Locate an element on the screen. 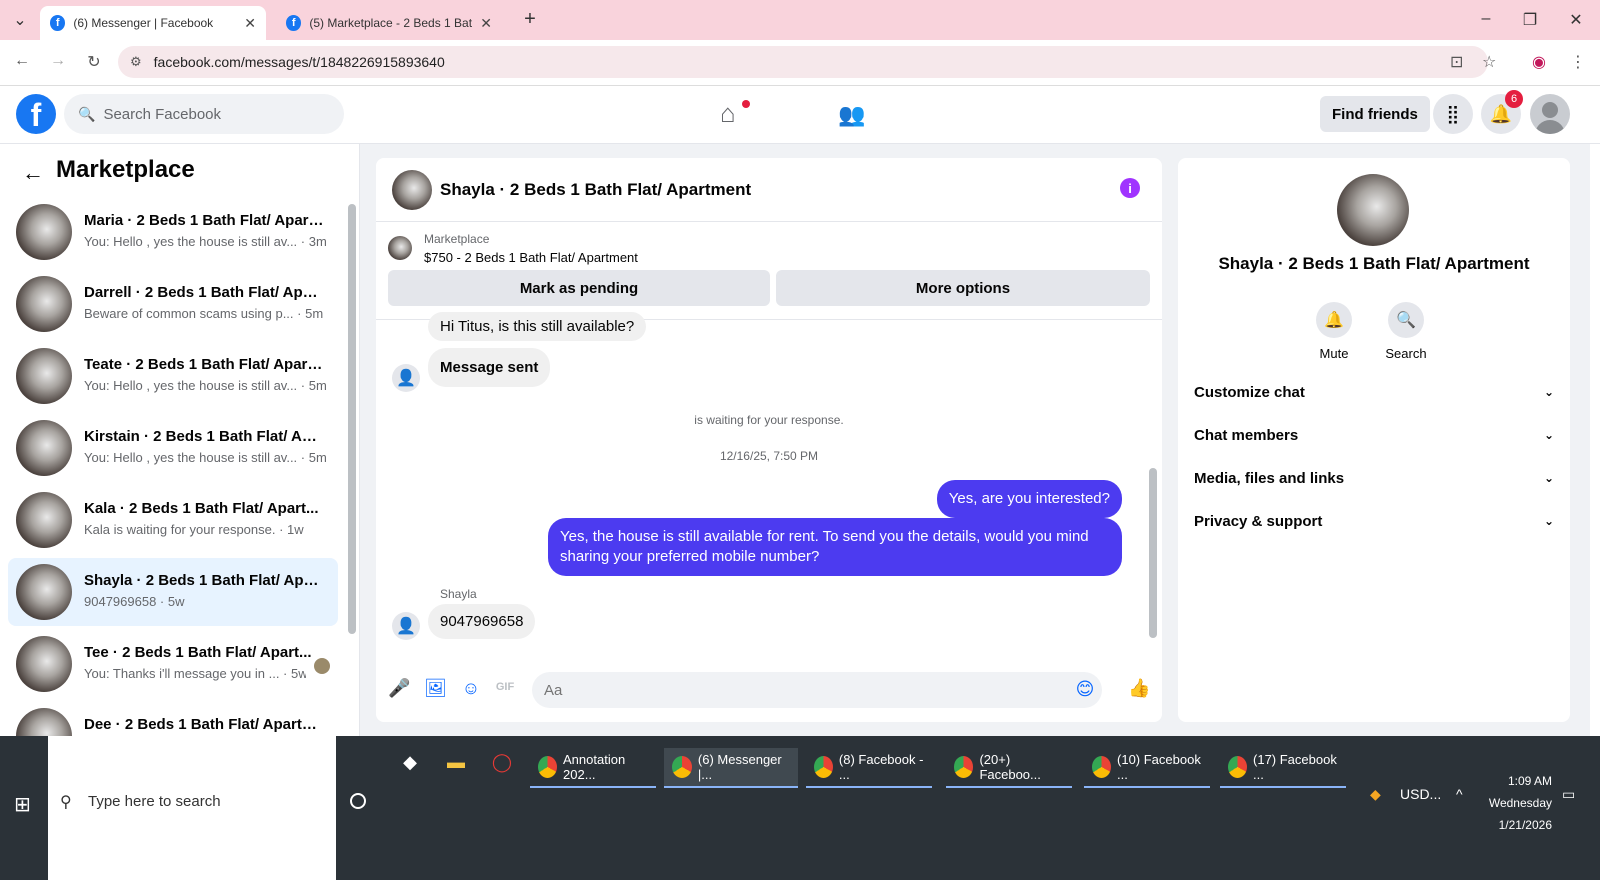  restore-icon: ❐ is located at coordinates (1530, 20).